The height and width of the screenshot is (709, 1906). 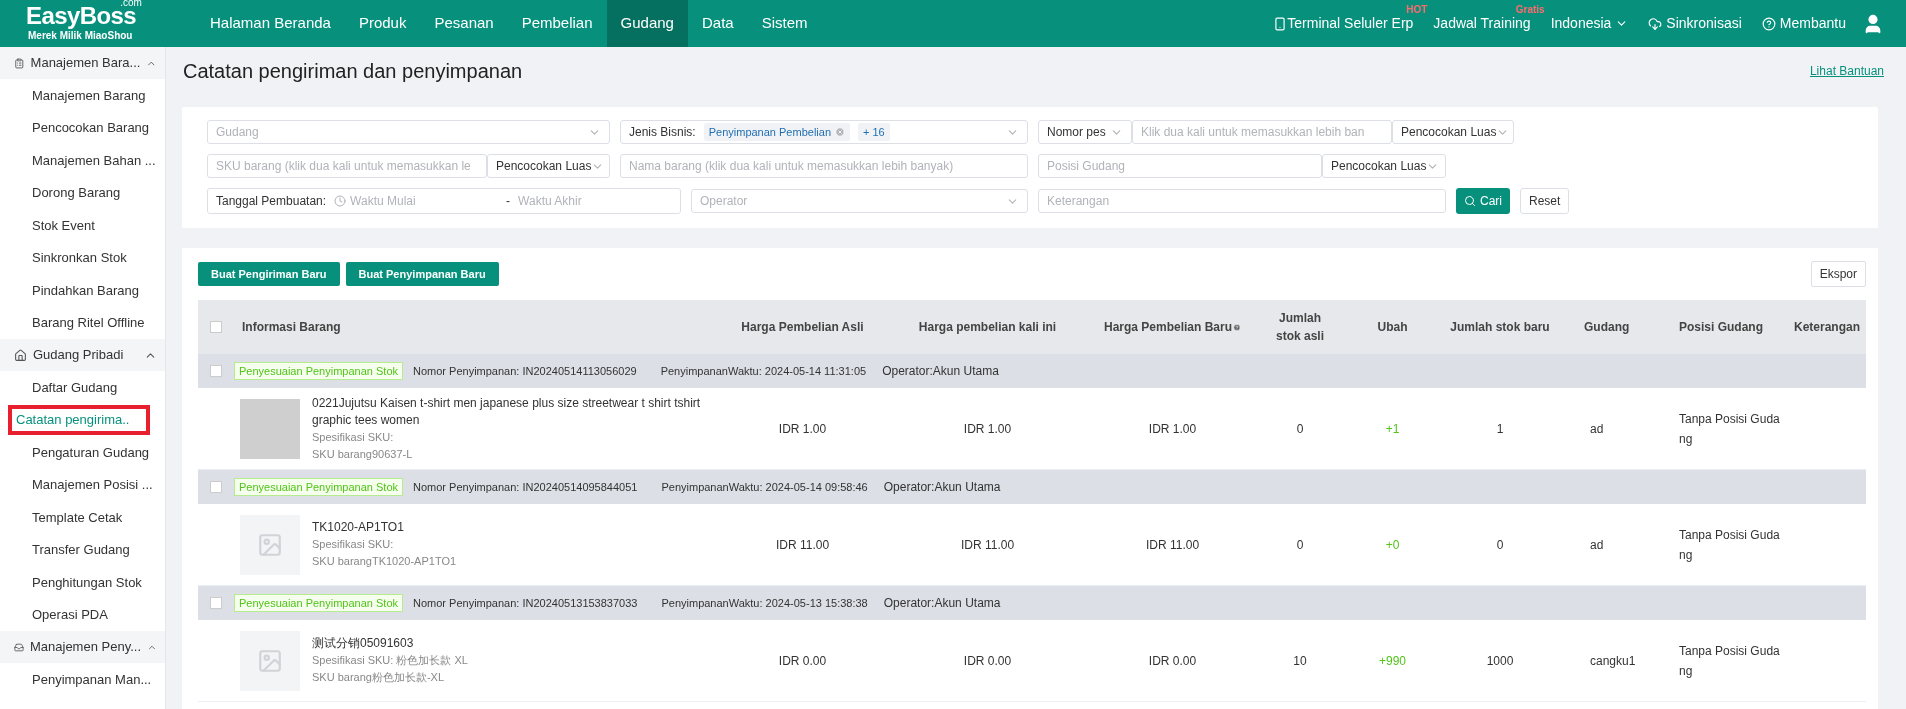 I want to click on house-icon, so click(x=20, y=355).